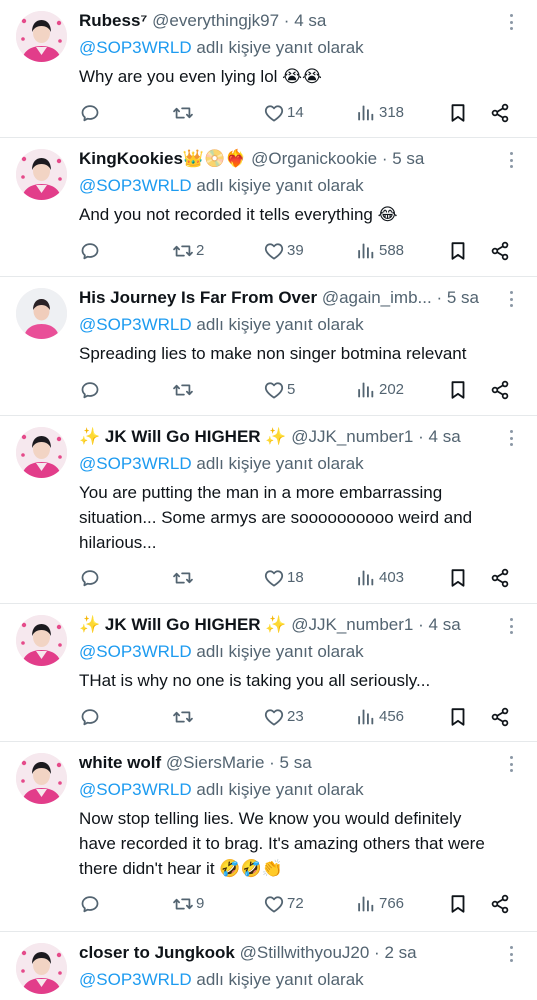 The height and width of the screenshot is (1000, 537). What do you see at coordinates (280, 789) in the screenshot?
I see `reply-suffix: adlı kişiye yanıt olarak` at bounding box center [280, 789].